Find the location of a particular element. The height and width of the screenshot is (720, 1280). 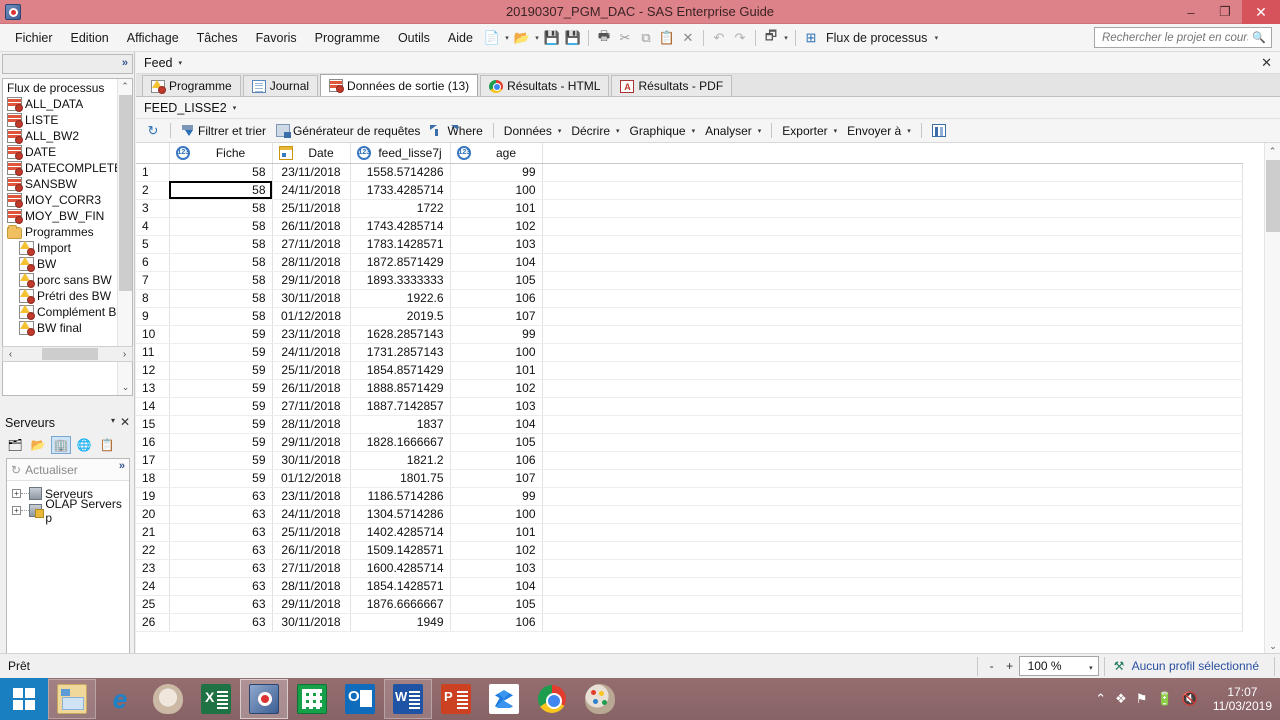

query-builder-button: Générateur de requêtes is located at coordinates (348, 131).